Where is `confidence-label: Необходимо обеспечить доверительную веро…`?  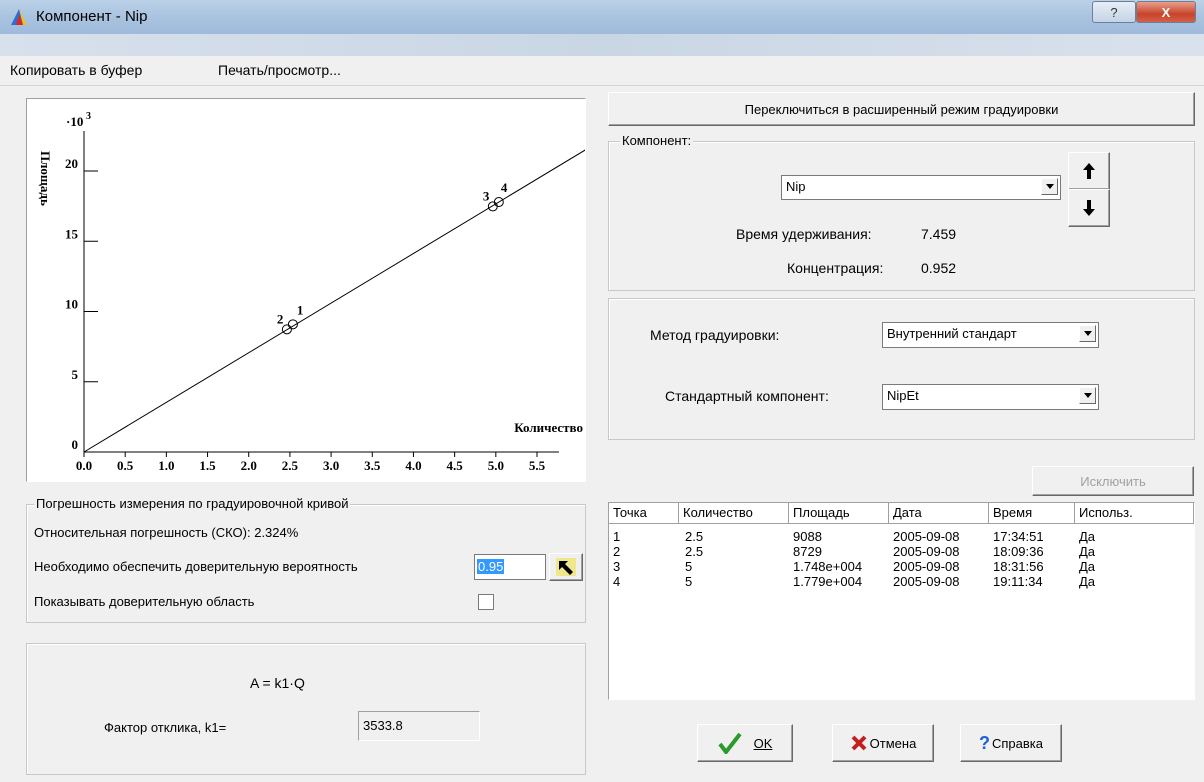
confidence-label: Необходимо обеспечить доверительную веро… is located at coordinates (196, 566).